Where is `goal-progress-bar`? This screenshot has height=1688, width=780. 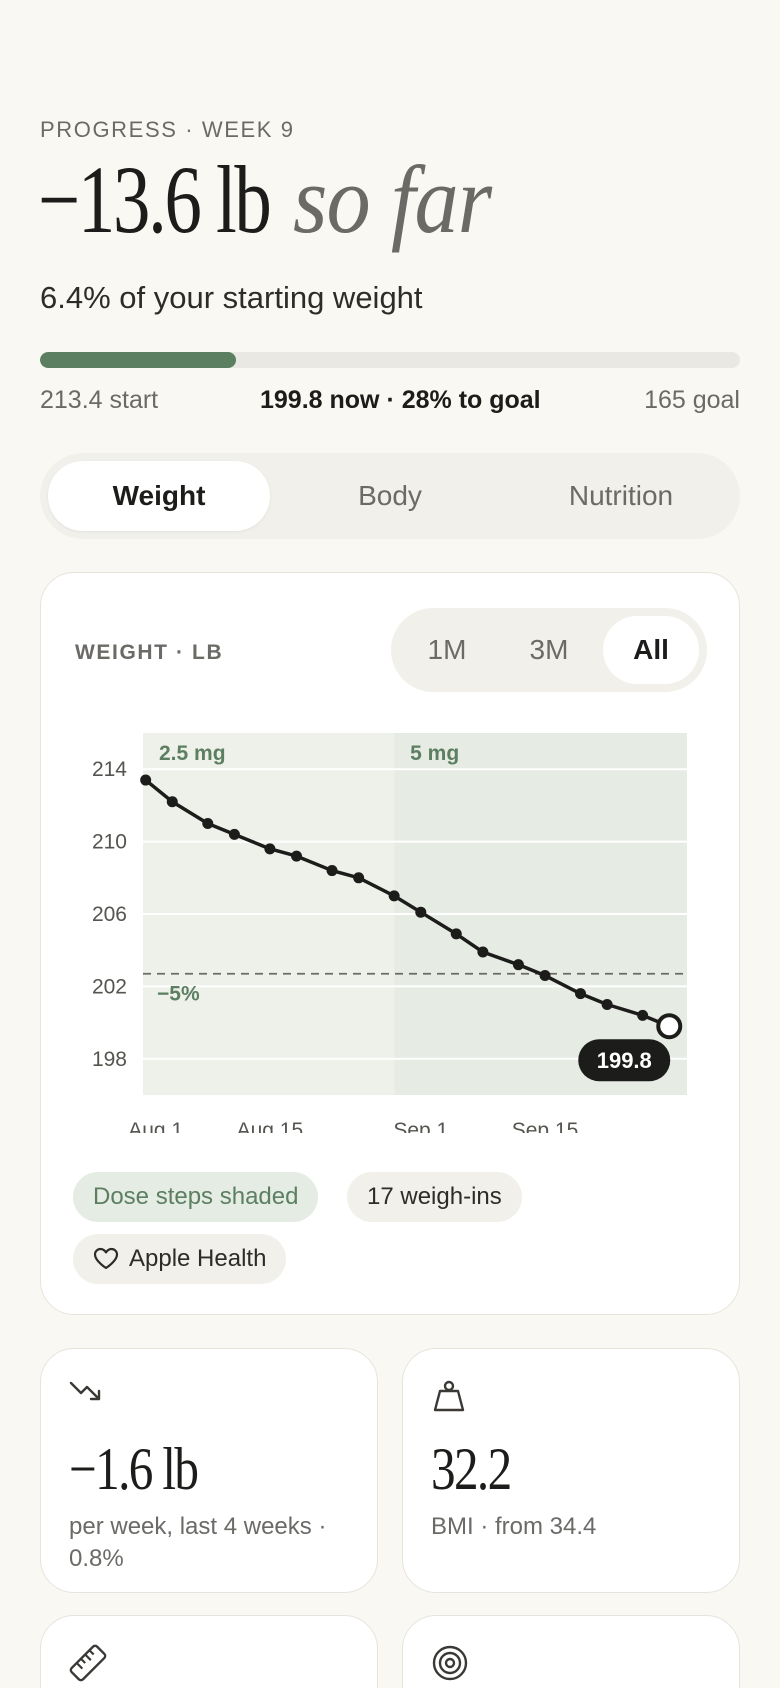
goal-progress-bar is located at coordinates (390, 360).